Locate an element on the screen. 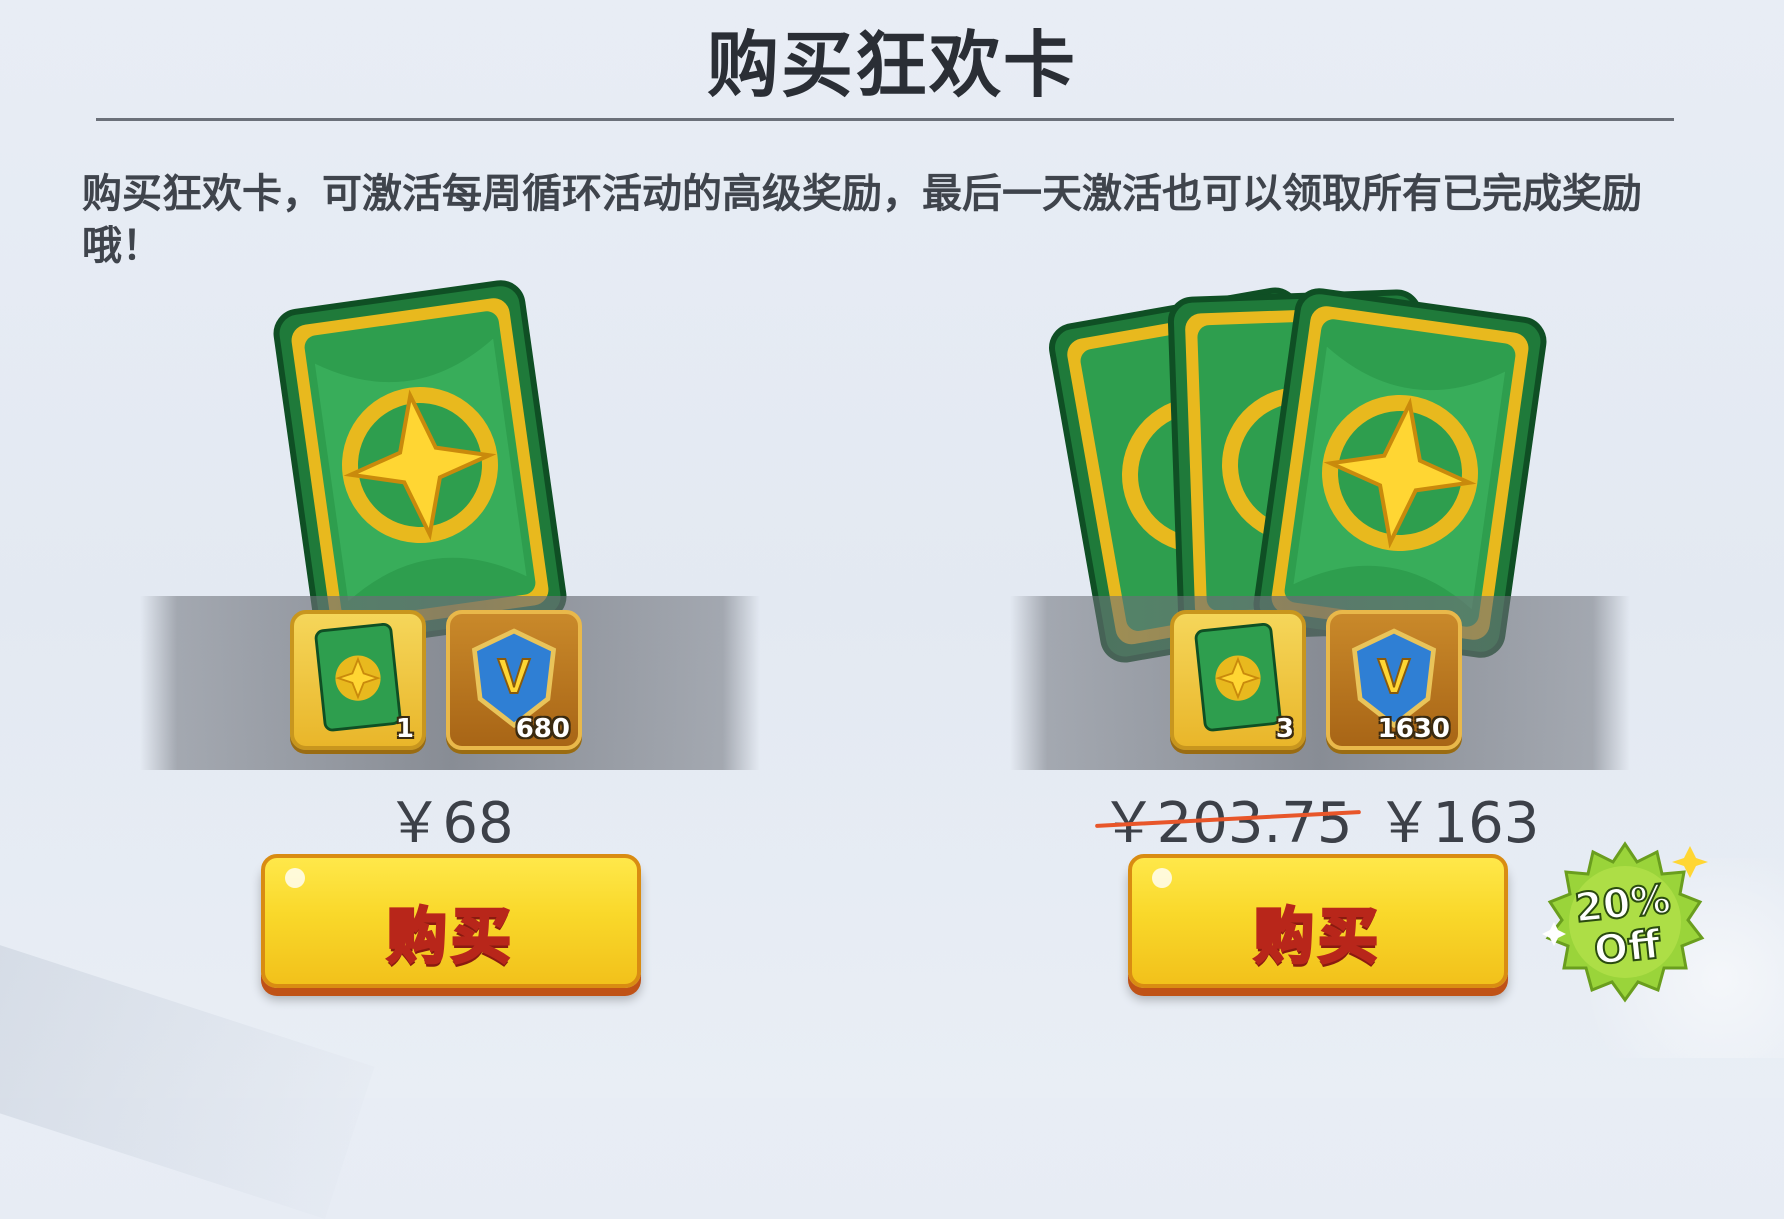 The image size is (1784, 1219). buy-button-single: 购买 is located at coordinates (451, 921).